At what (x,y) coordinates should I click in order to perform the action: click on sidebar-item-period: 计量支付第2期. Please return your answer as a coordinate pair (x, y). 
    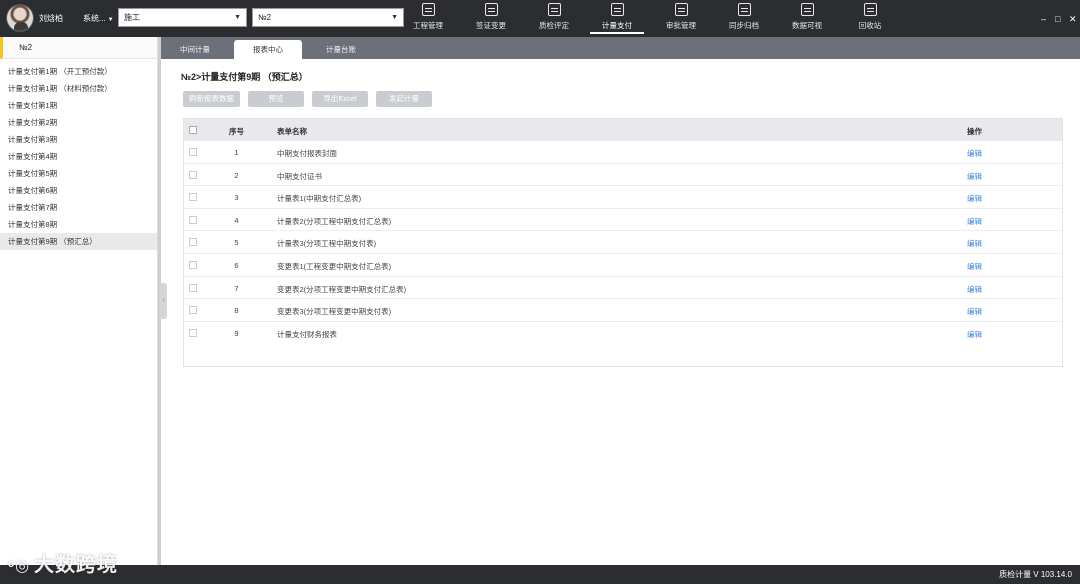
    Looking at the image, I should click on (78, 122).